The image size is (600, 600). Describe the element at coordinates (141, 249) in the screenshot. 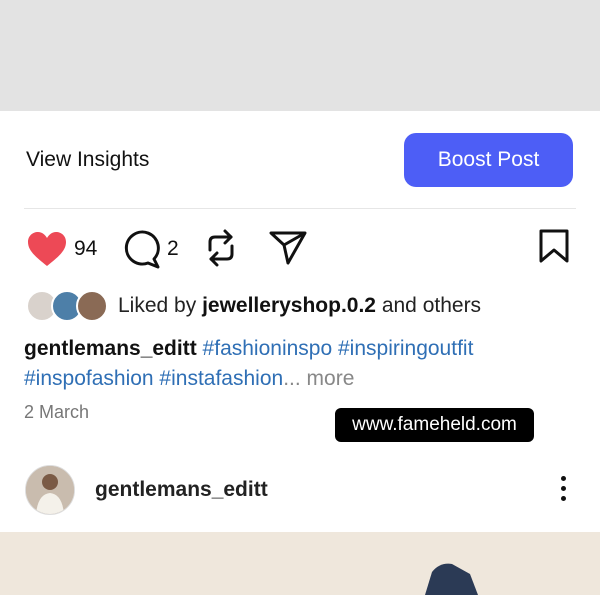

I see `comment-icon` at that location.